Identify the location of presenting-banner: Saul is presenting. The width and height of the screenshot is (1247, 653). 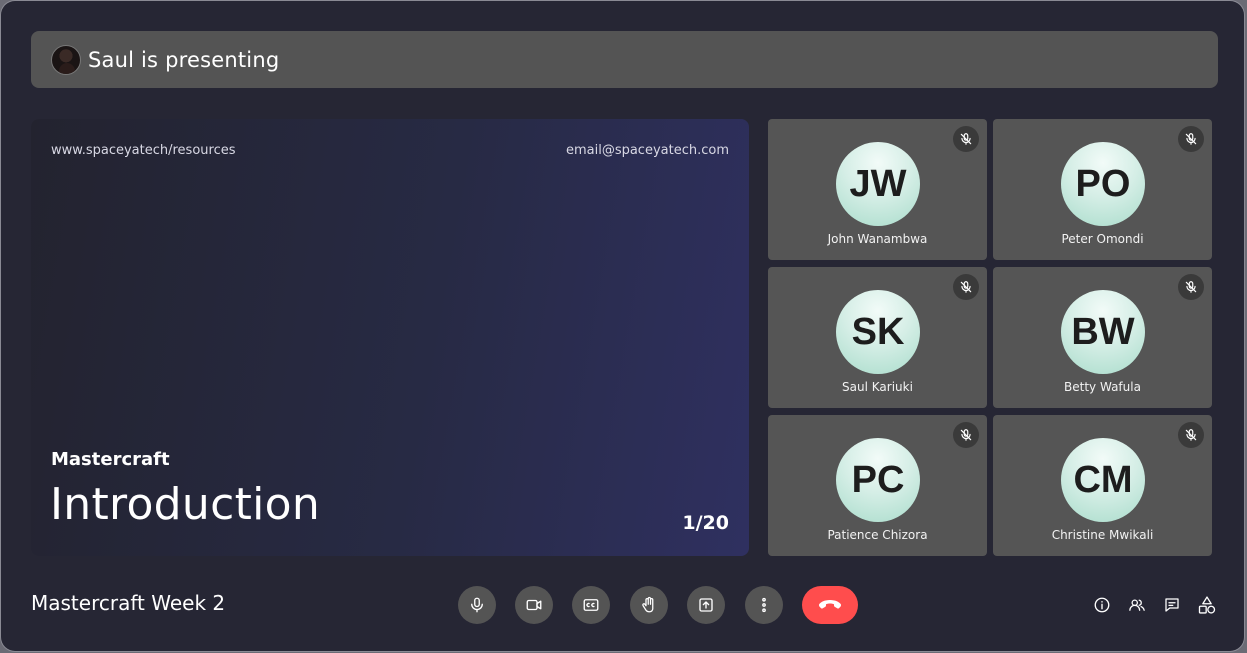
(624, 59).